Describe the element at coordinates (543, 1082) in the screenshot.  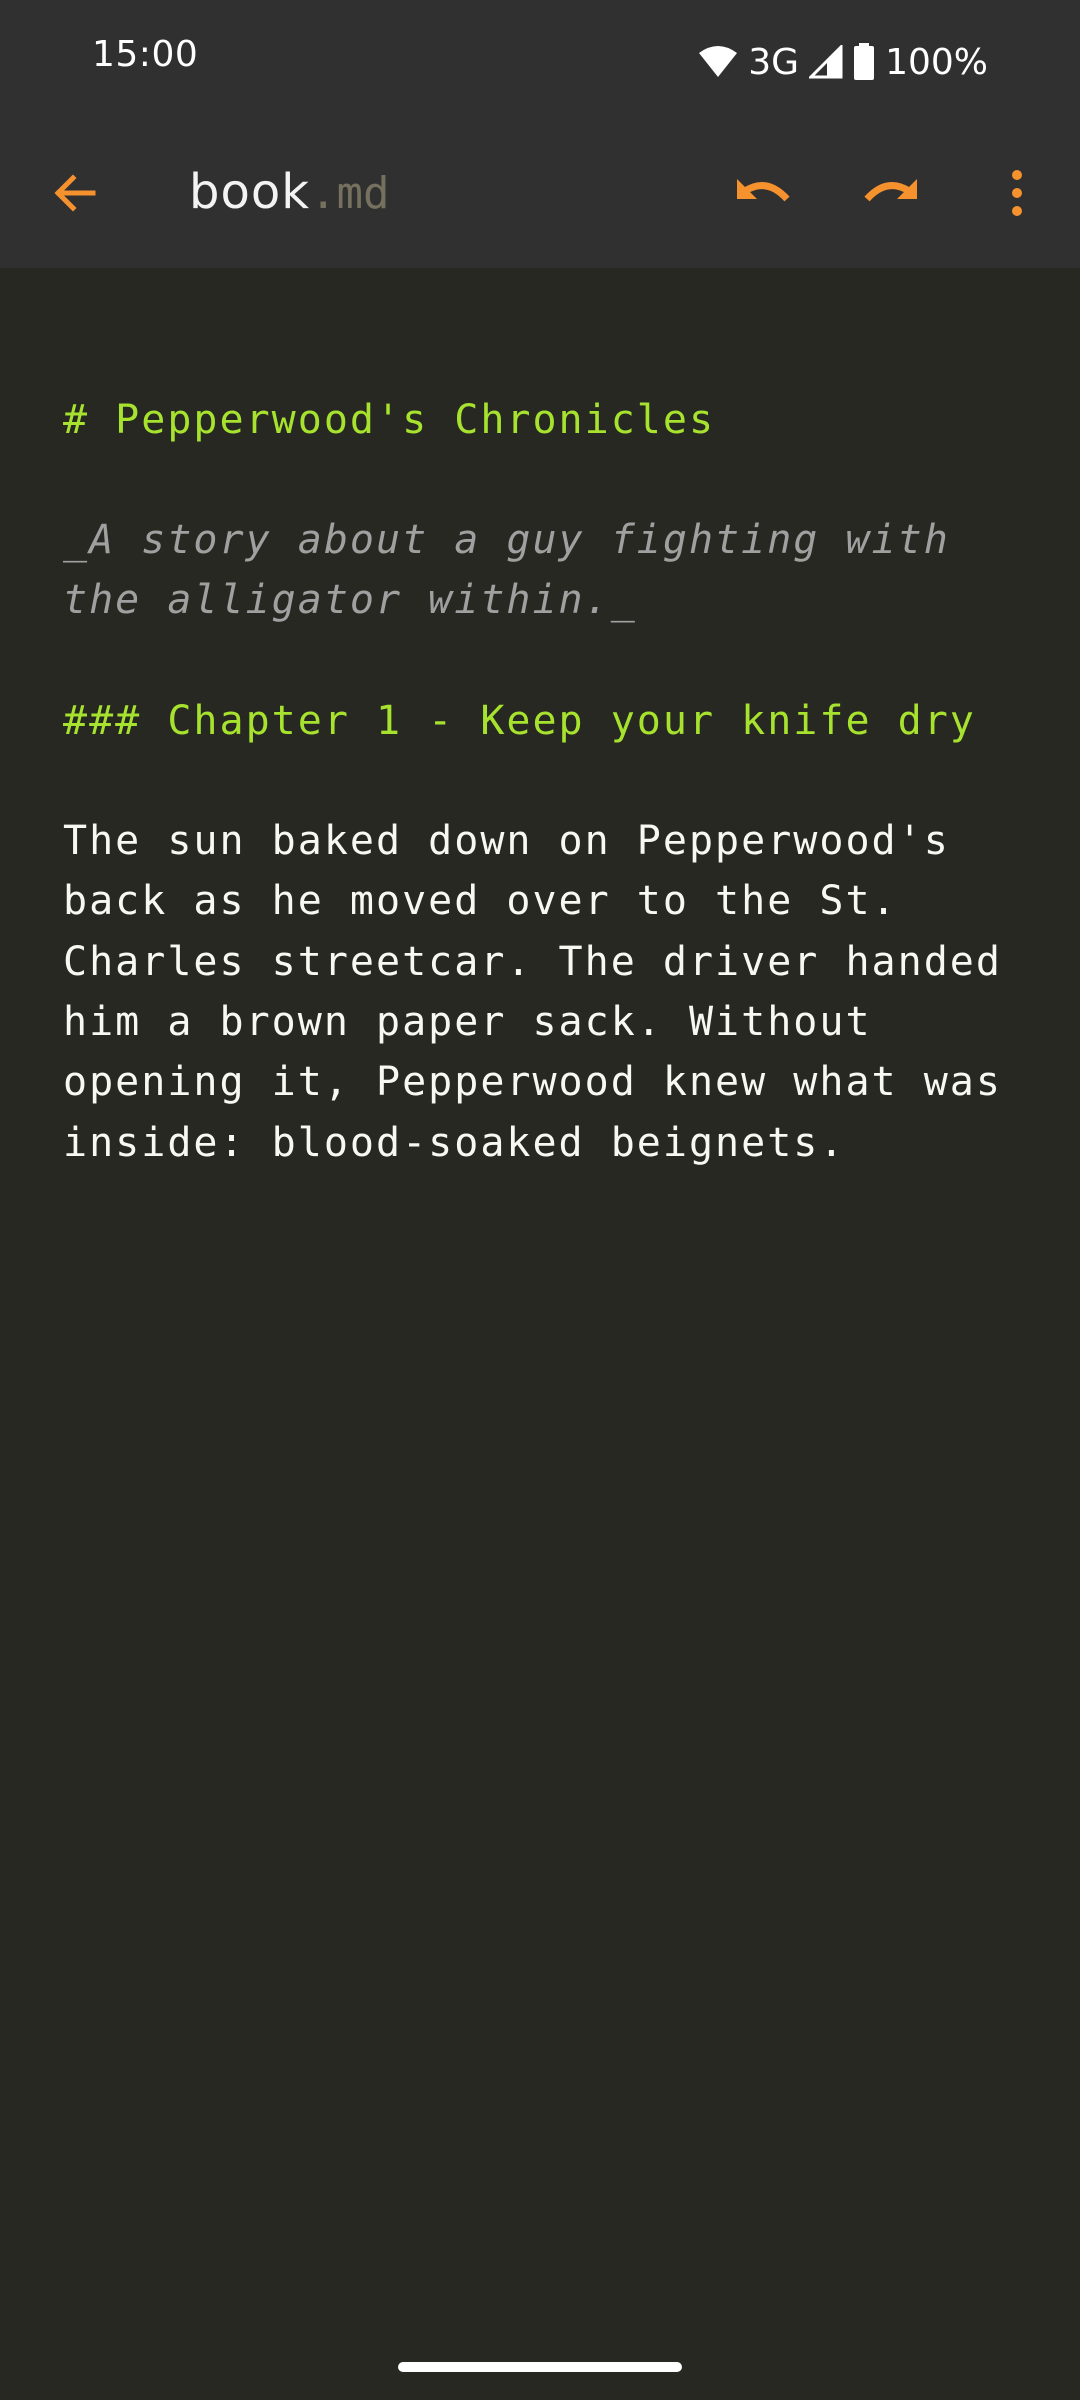
I see `paragraph-line: opening it, Pepperwood knew what was` at that location.